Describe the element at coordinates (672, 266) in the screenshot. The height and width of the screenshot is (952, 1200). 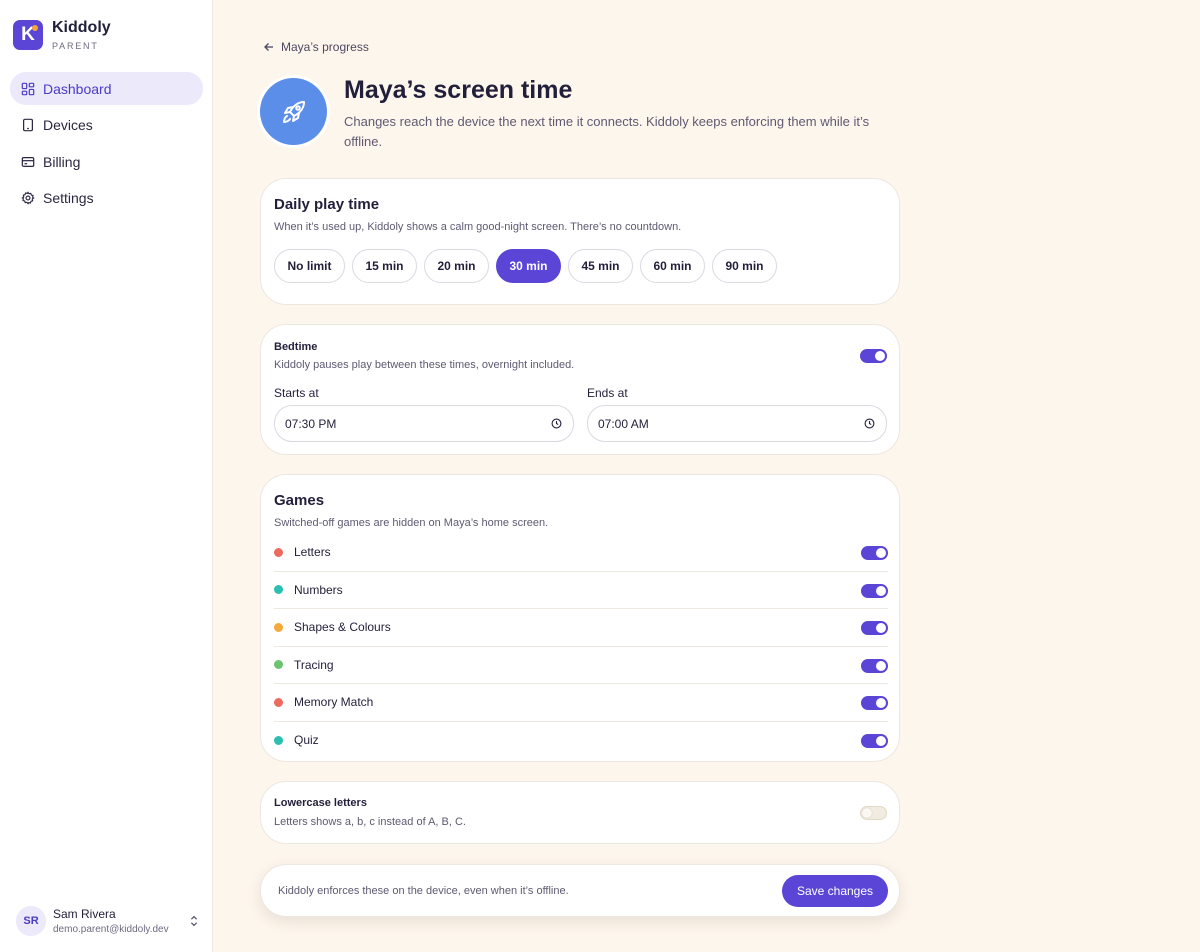
I see `play-time-option-60: 60 min` at that location.